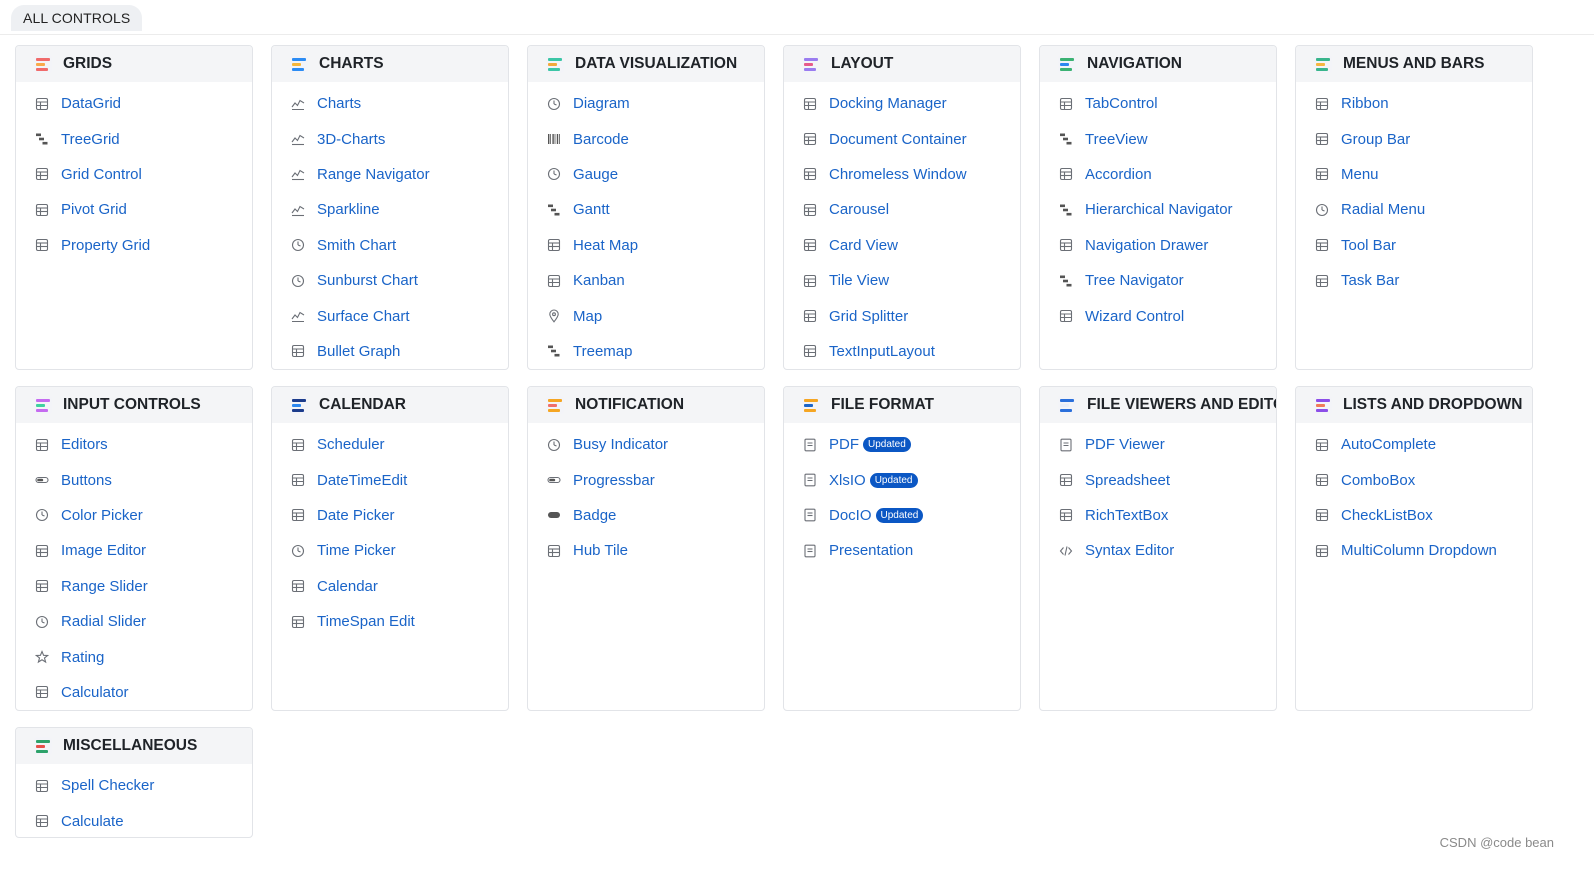  What do you see at coordinates (390, 550) in the screenshot?
I see `control-link-time-picker: Time Picker` at bounding box center [390, 550].